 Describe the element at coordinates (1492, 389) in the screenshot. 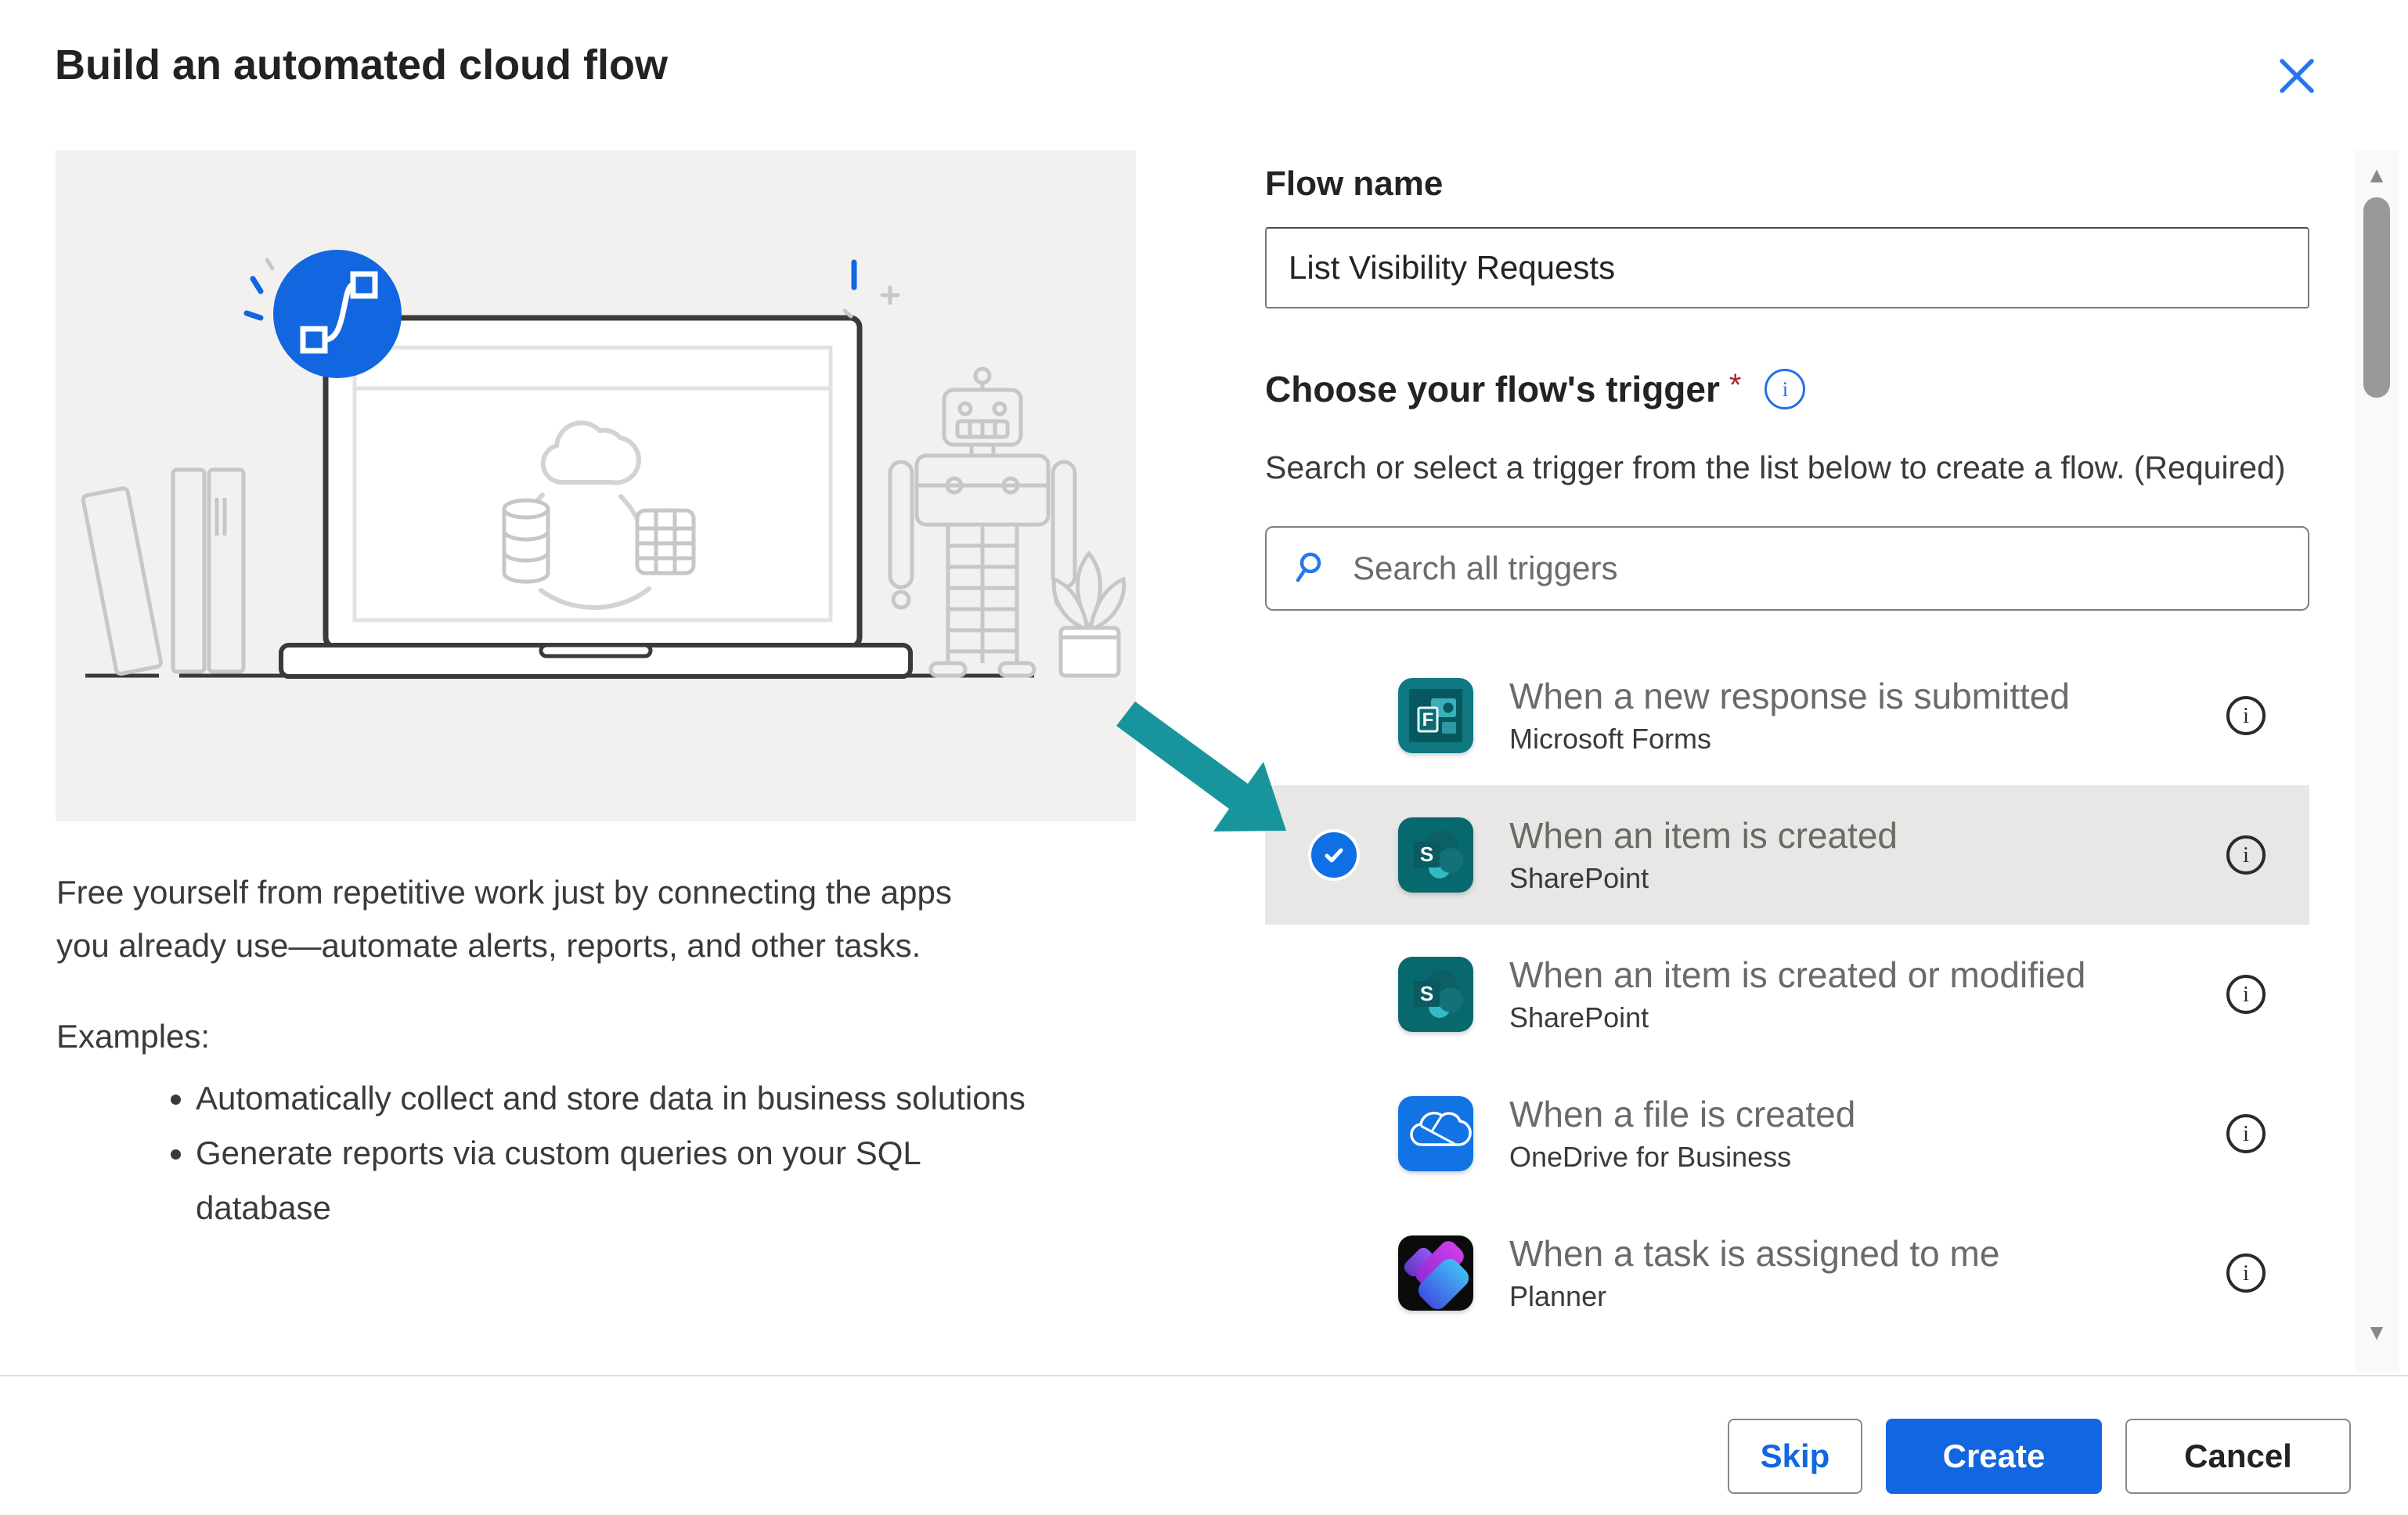

I see `trigger-heading: Choose your flow's trigger` at that location.